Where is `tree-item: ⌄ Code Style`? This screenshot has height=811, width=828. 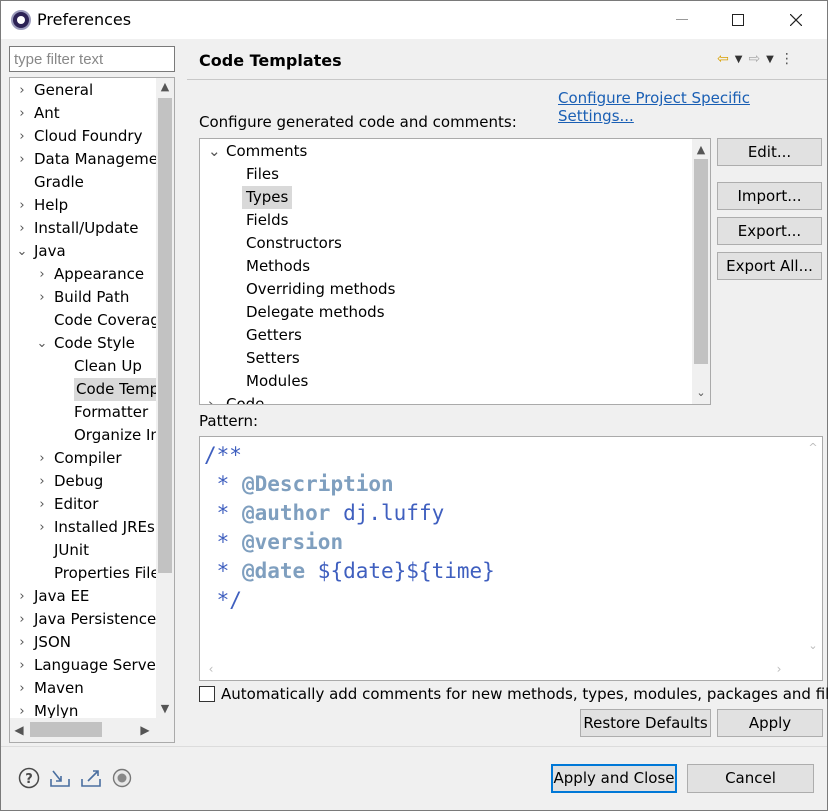 tree-item: ⌄ Code Style is located at coordinates (86, 343).